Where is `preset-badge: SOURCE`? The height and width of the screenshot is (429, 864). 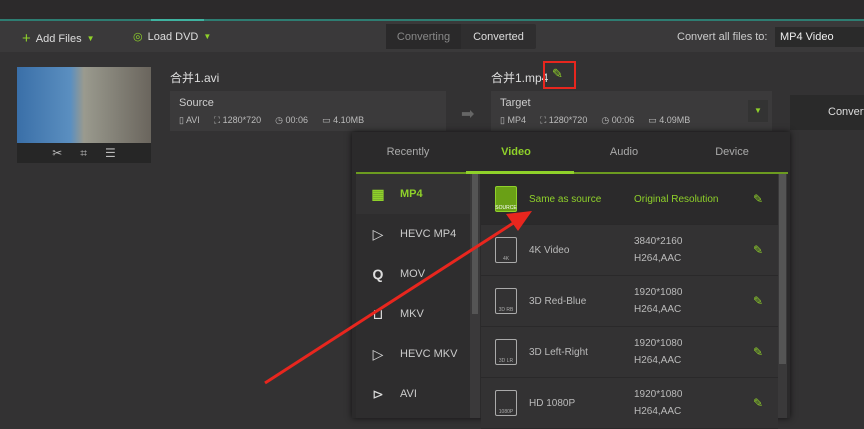 preset-badge: SOURCE is located at coordinates (506, 208).